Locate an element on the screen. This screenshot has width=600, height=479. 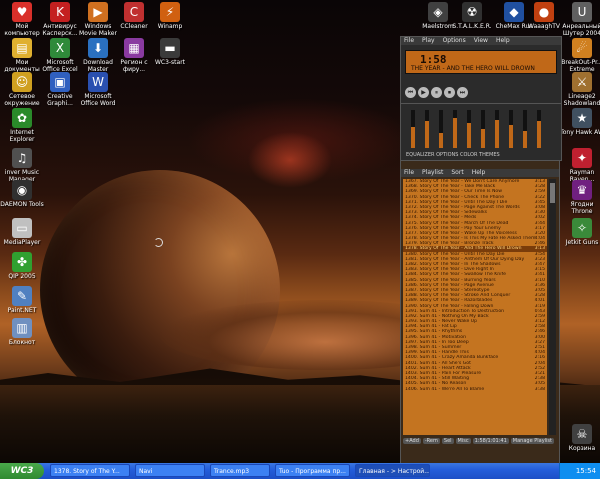
desktop-icon-label: Корзина is located at coordinates (582, 448).